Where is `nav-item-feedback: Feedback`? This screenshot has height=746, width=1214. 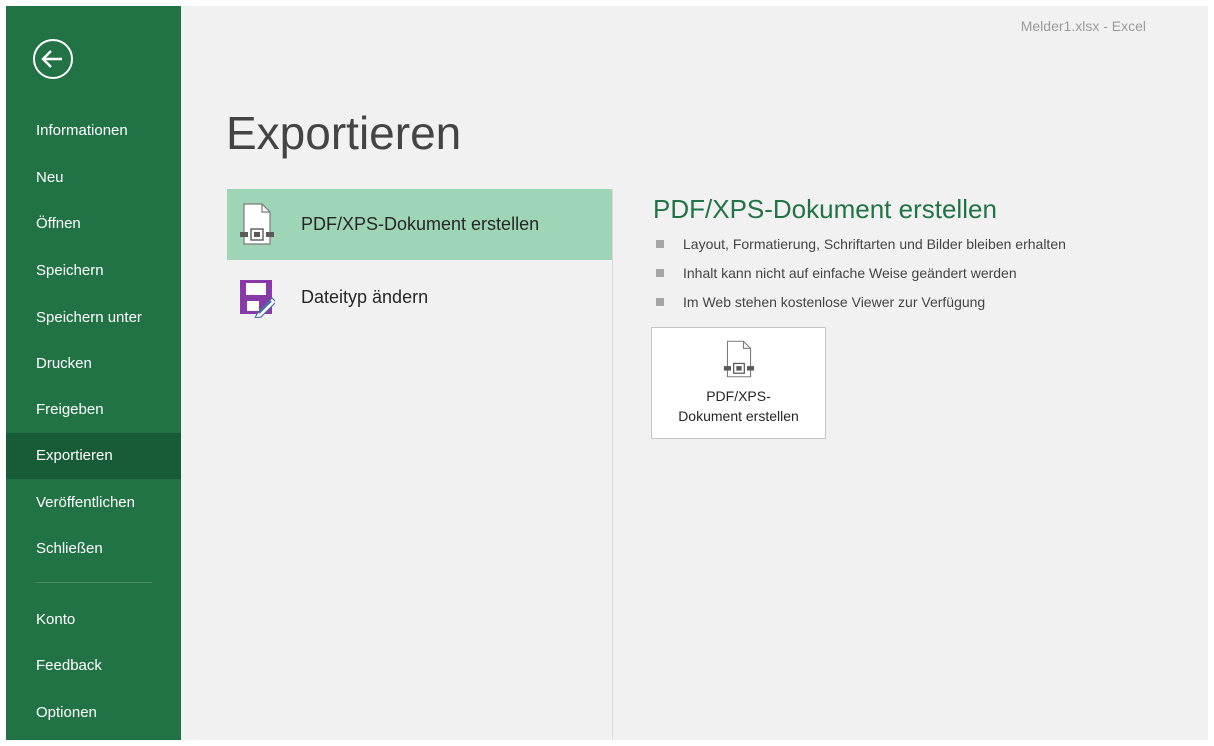
nav-item-feedback: Feedback is located at coordinates (93, 666).